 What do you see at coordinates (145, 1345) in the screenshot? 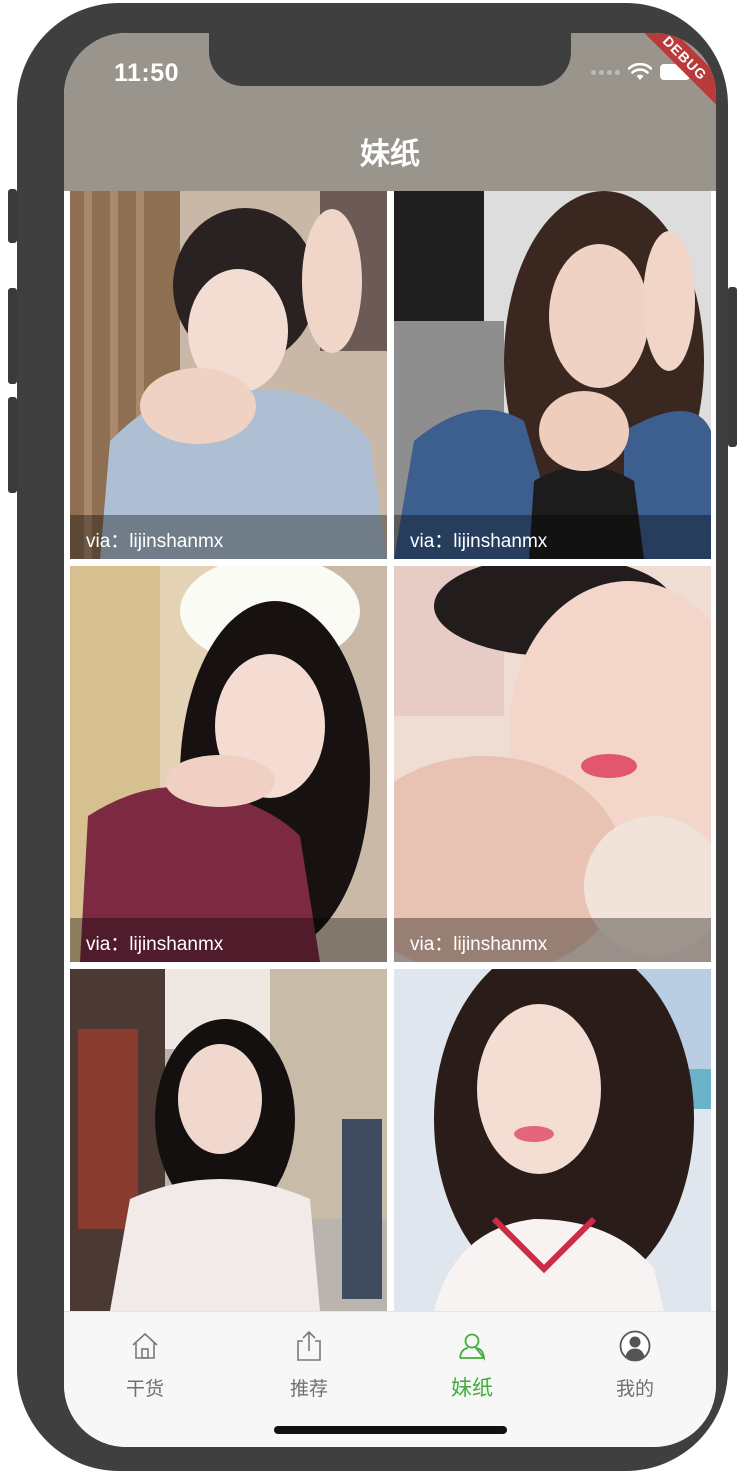
I see `home-icon` at bounding box center [145, 1345].